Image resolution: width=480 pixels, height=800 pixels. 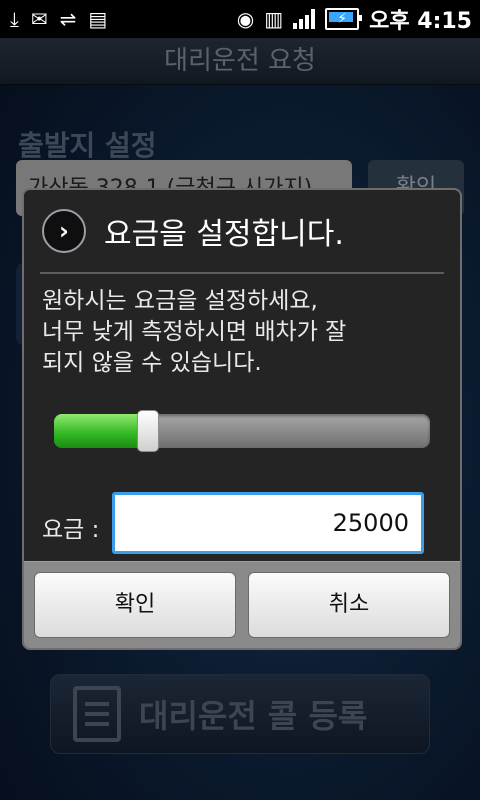 I want to click on wifi-icon: ◉, so click(x=245, y=19).